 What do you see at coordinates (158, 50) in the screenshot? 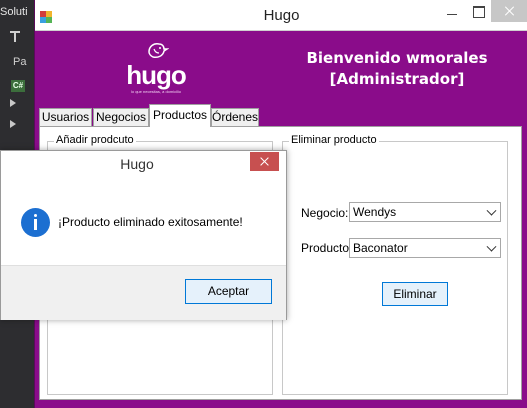
I see `bird-logo-icon` at bounding box center [158, 50].